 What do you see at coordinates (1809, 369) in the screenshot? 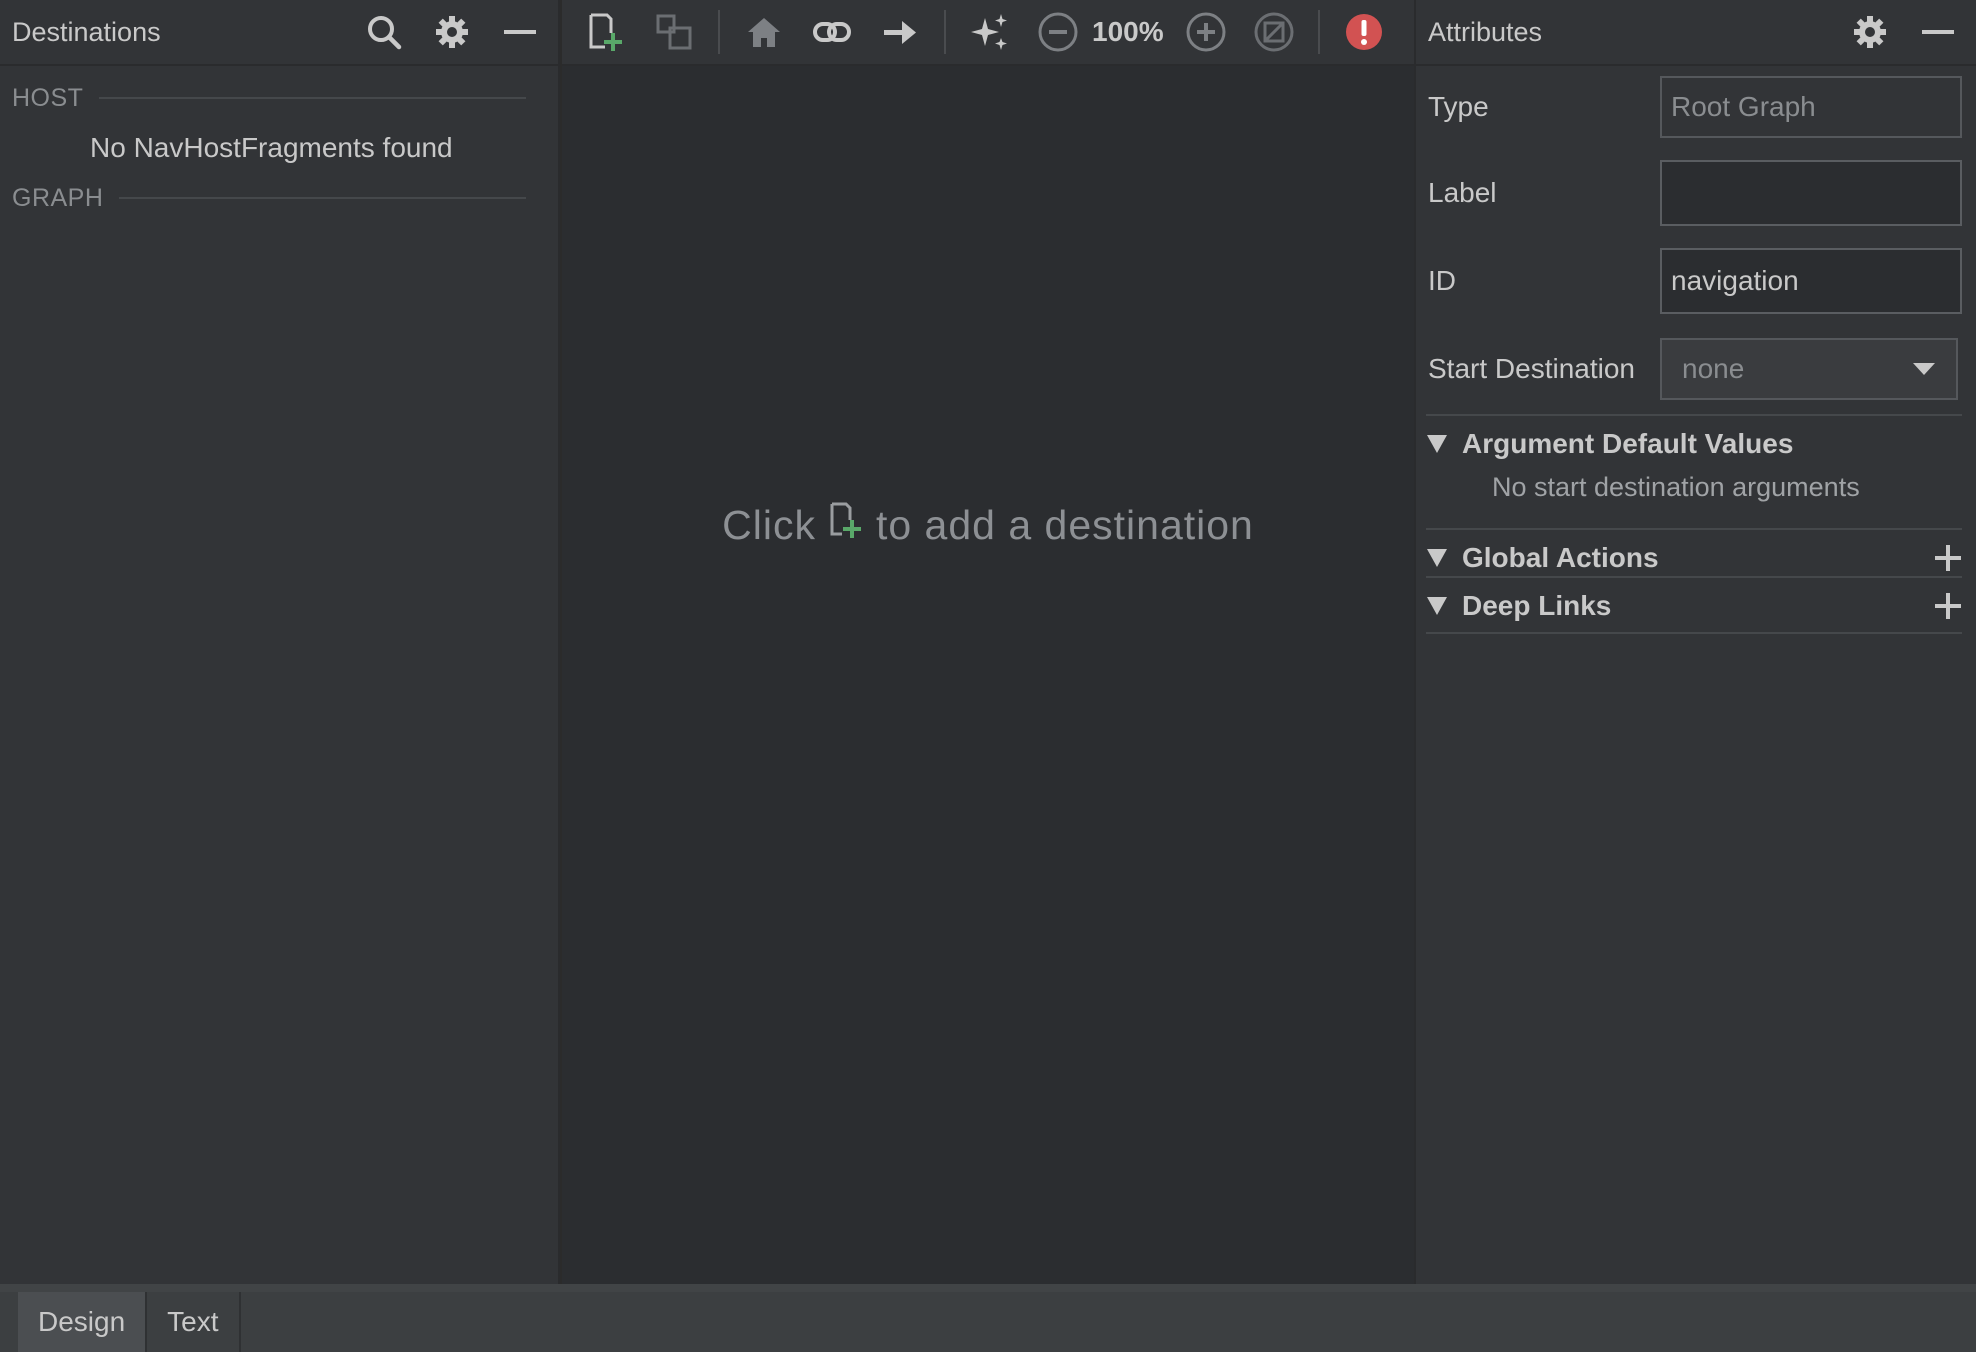
I see `start-destination-select: none` at bounding box center [1809, 369].